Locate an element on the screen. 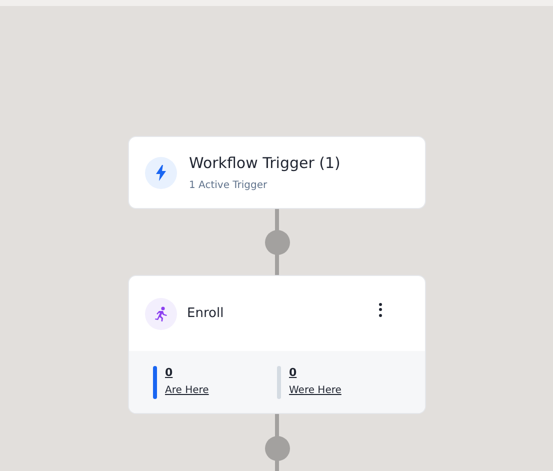  node-title: Enroll is located at coordinates (206, 313).